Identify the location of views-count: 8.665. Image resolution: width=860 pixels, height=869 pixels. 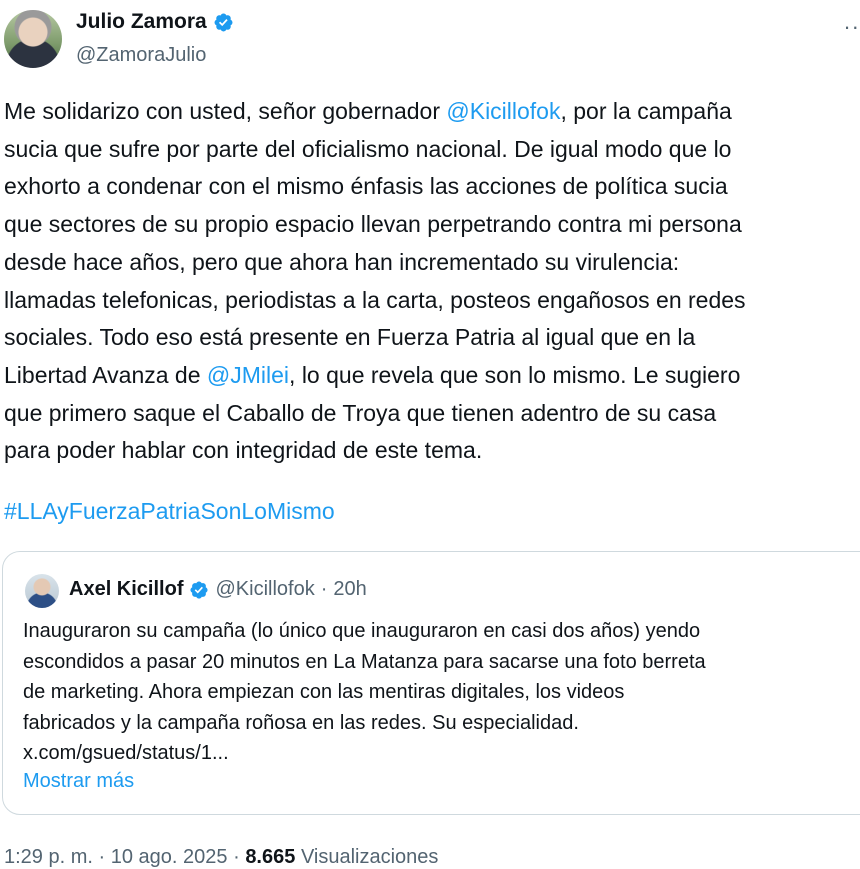
(270, 857).